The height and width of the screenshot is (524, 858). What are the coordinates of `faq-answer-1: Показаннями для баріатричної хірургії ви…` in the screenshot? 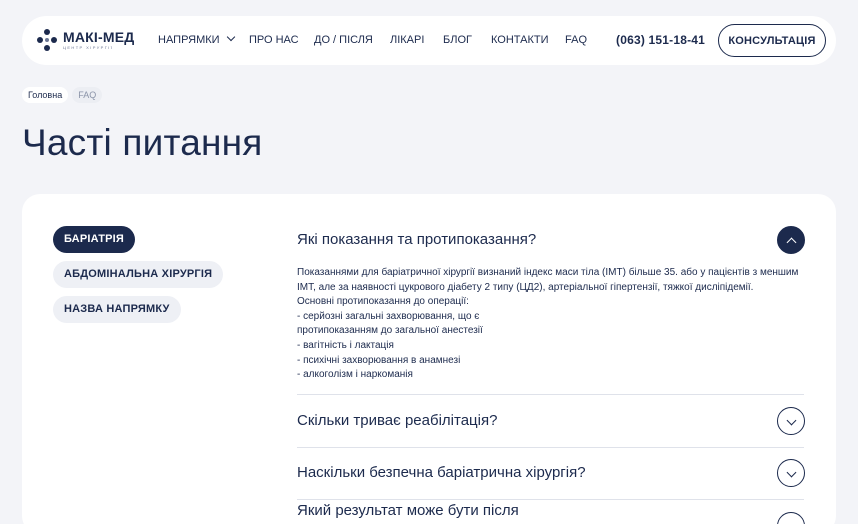 It's located at (548, 324).